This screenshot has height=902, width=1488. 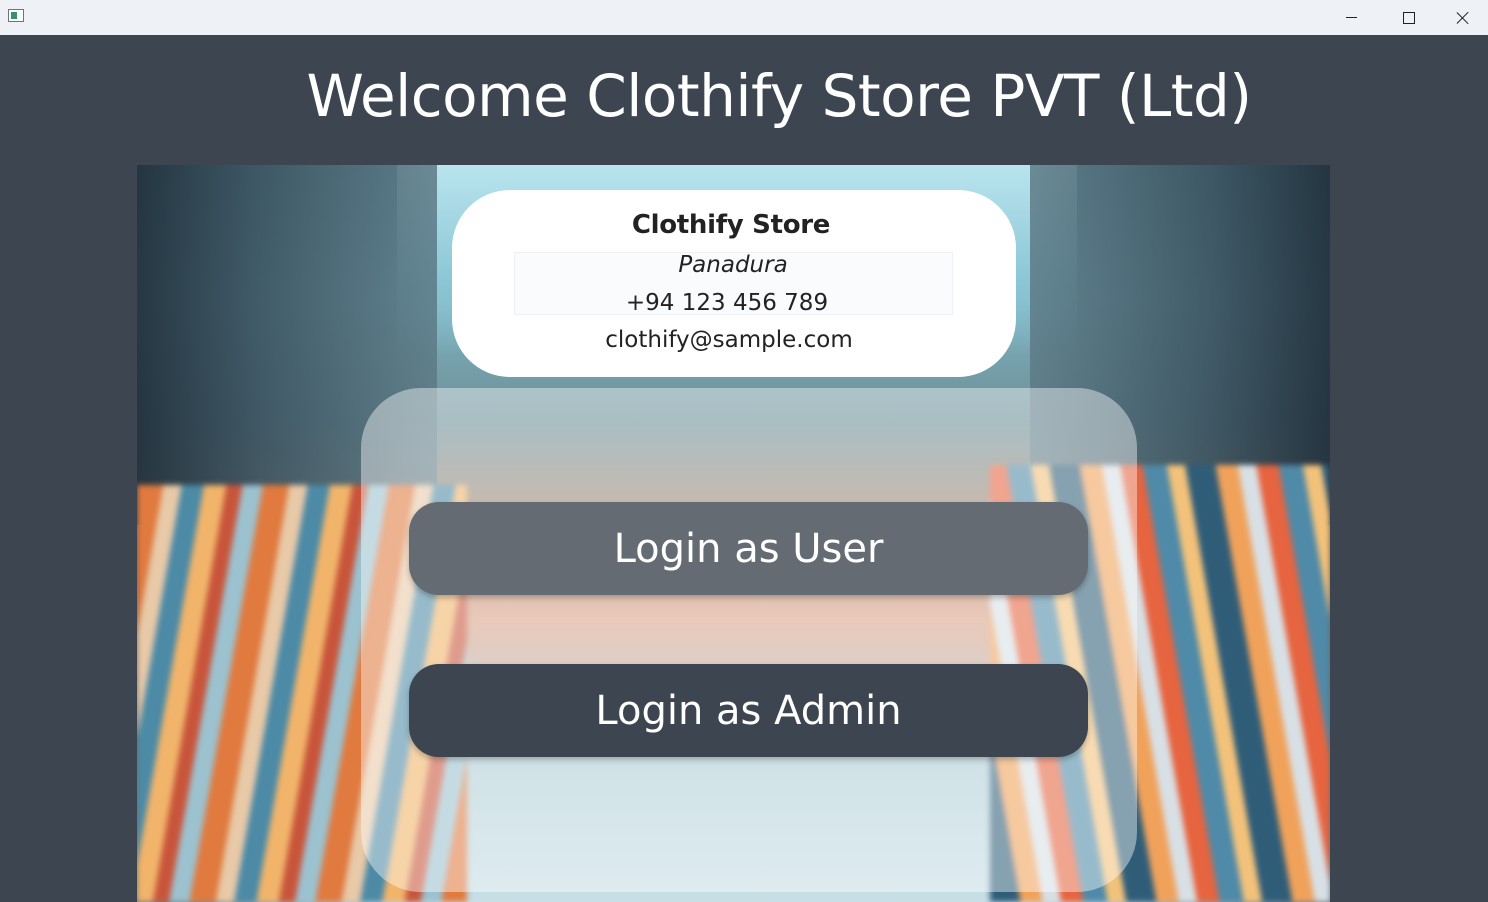 I want to click on minimize-button, so click(x=1351, y=17).